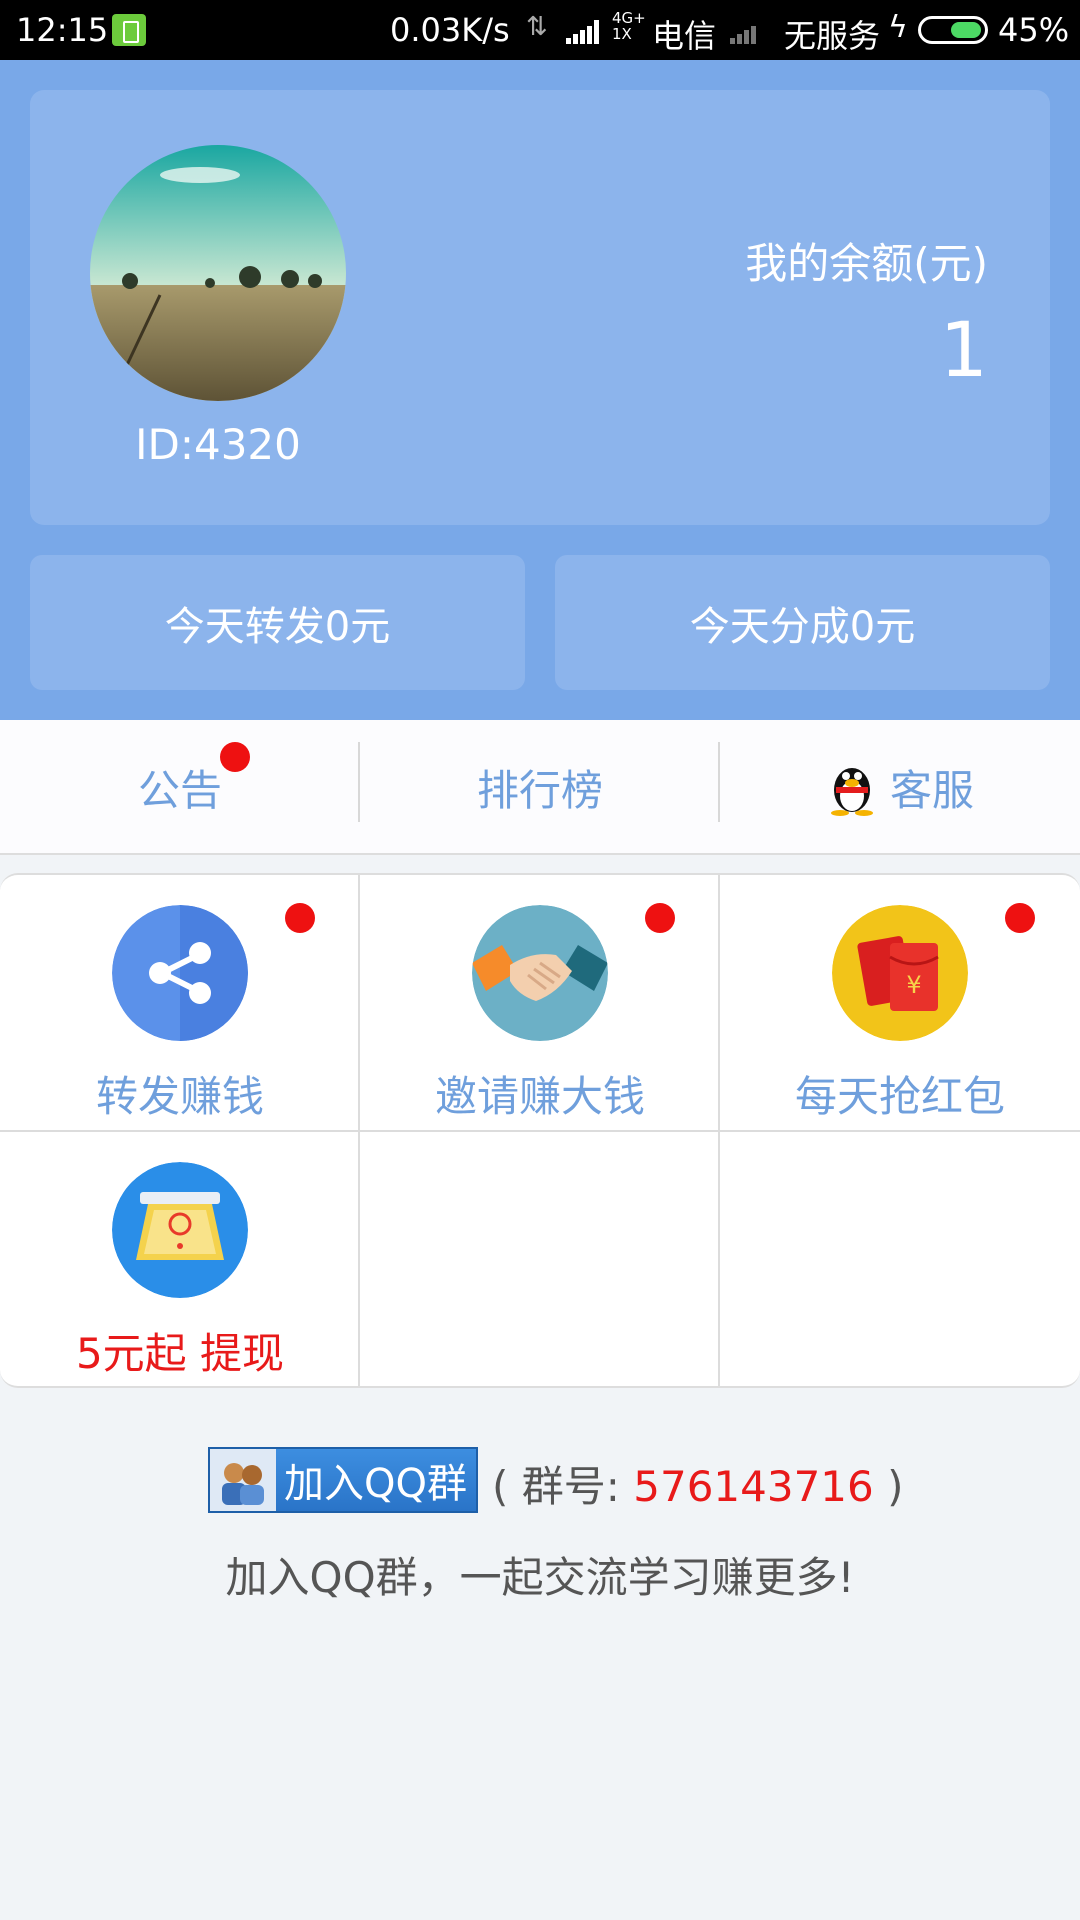 The width and height of the screenshot is (1080, 1920). I want to click on withdraw-icon, so click(180, 1230).